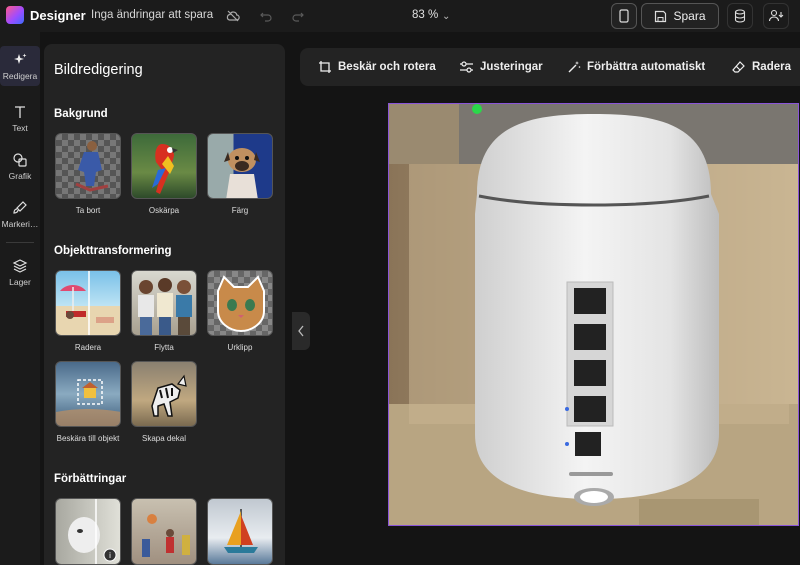  I want to click on magic-wand-icon, so click(574, 67).